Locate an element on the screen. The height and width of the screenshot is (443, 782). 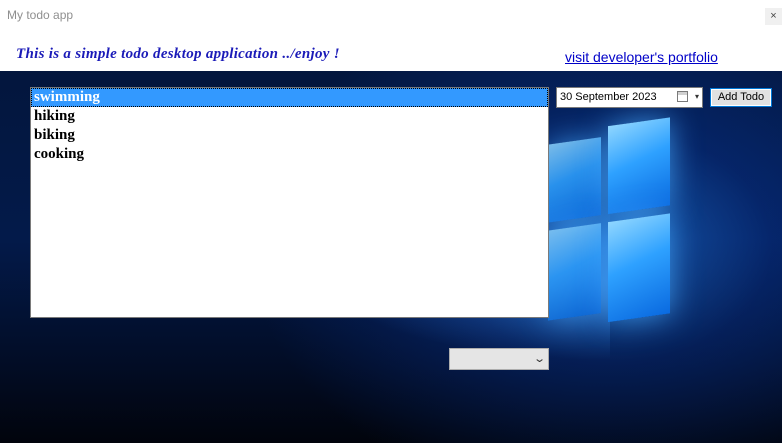
list-item: cooking is located at coordinates (289, 154).